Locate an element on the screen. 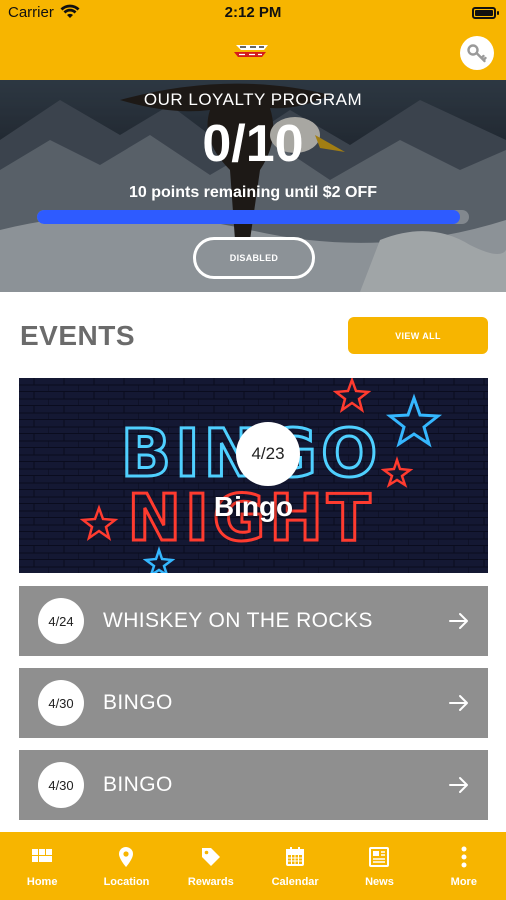  key-icon is located at coordinates (477, 53).